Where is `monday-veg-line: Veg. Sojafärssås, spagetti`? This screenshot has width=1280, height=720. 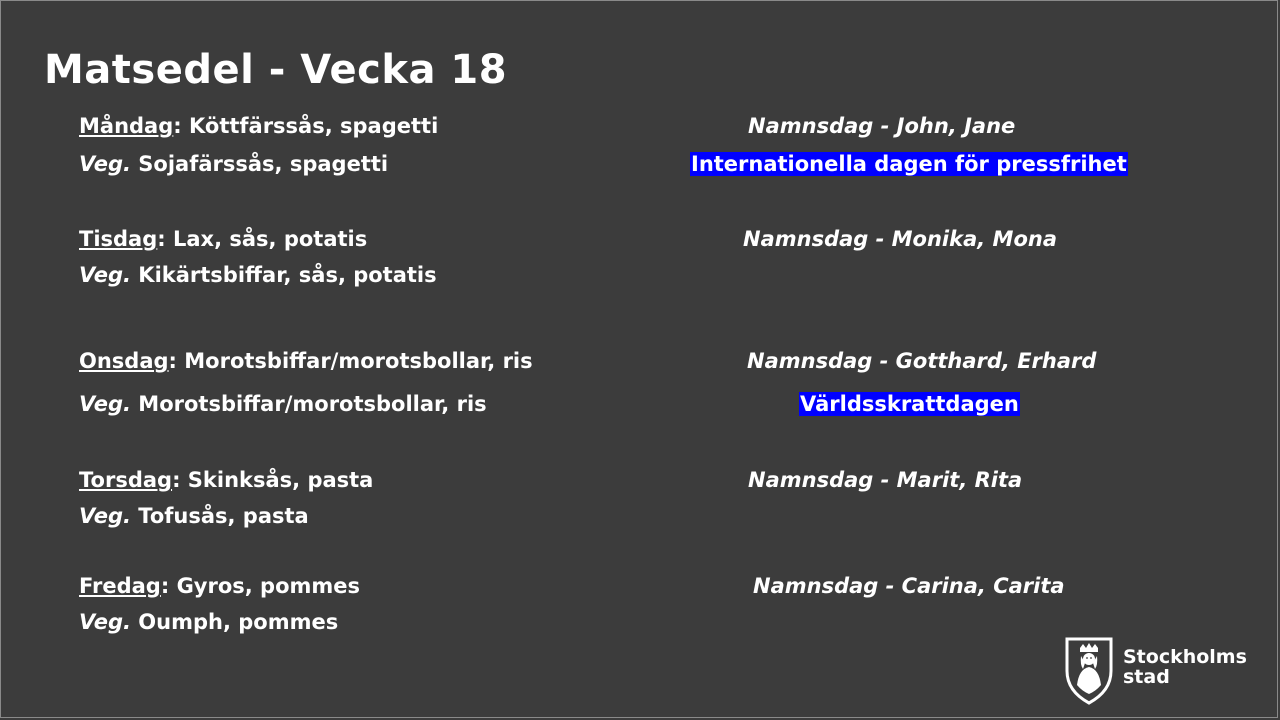 monday-veg-line: Veg. Sojafärssås, spagetti is located at coordinates (233, 164).